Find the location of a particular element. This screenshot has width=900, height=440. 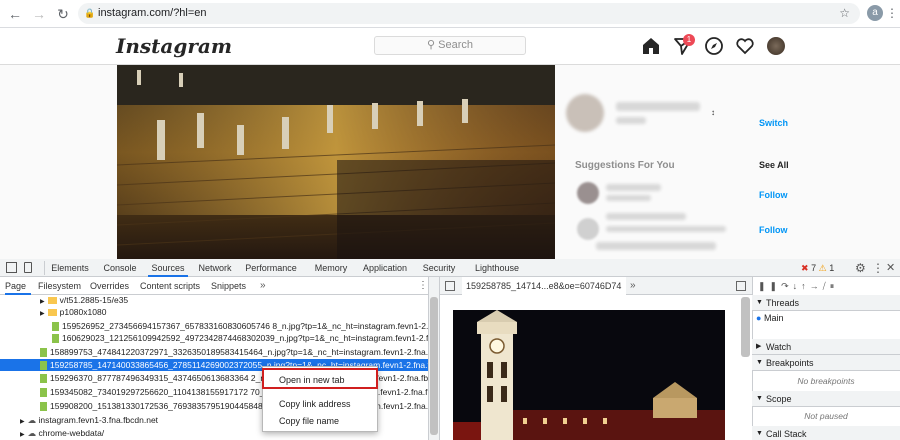

thread-main: ● Main is located at coordinates (769, 318).